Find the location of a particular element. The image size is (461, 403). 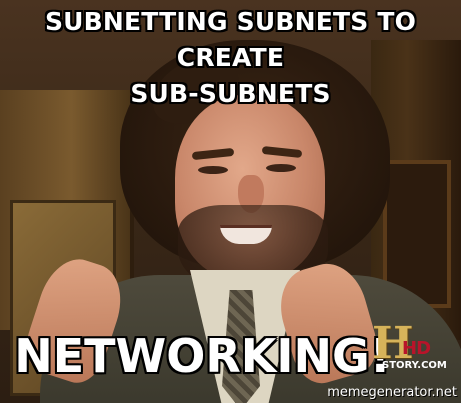

history-hd-logo: H HD STORY.COM is located at coordinates (412, 350).